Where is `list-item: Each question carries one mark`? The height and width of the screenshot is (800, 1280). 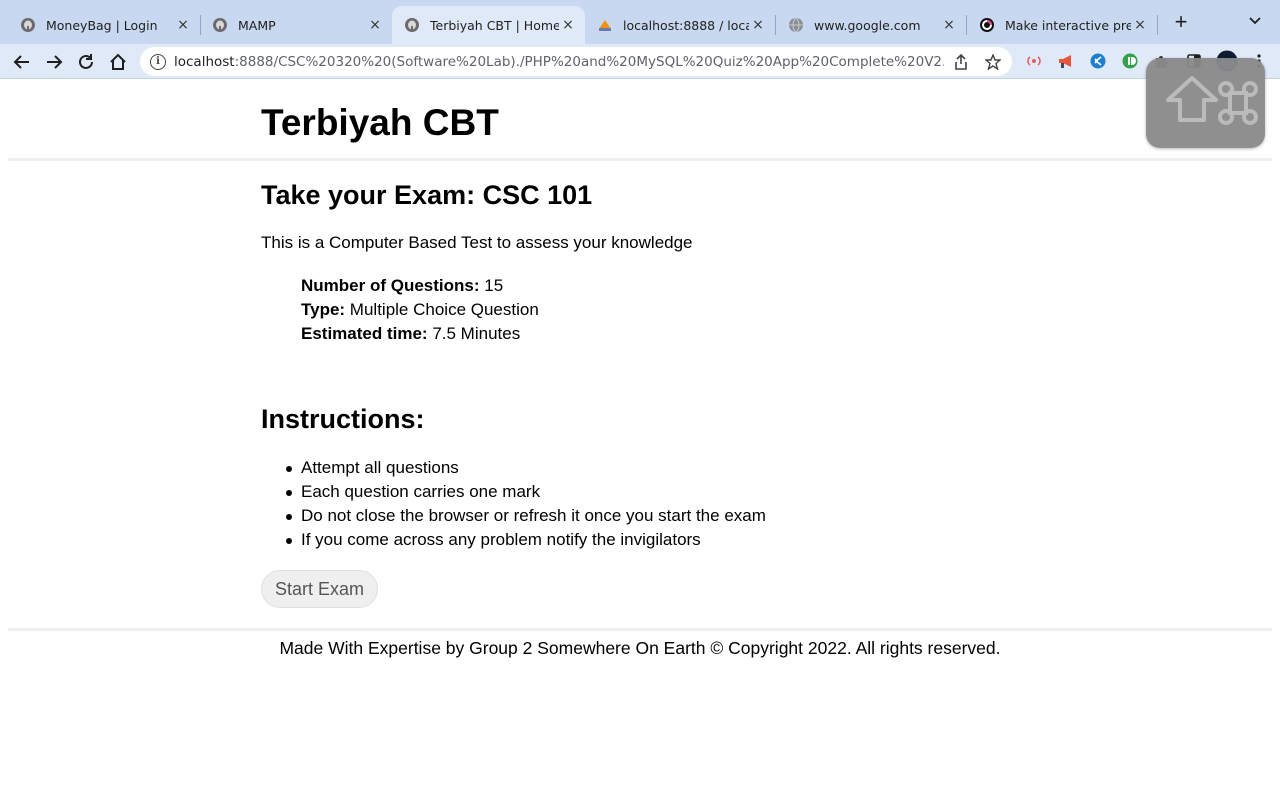
list-item: Each question carries one mark is located at coordinates (526, 492).